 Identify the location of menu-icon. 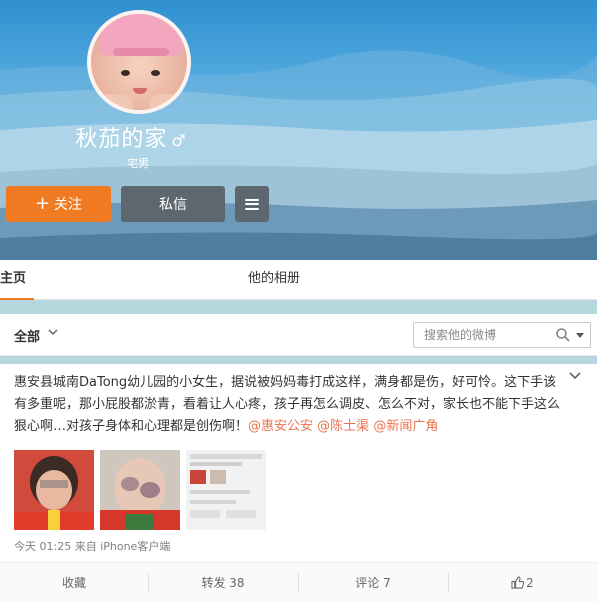
(252, 204).